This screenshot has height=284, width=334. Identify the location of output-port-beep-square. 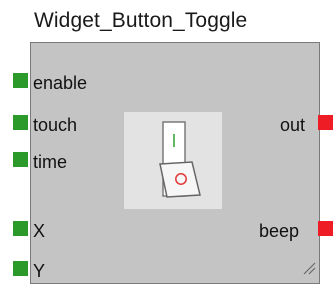
(325, 228).